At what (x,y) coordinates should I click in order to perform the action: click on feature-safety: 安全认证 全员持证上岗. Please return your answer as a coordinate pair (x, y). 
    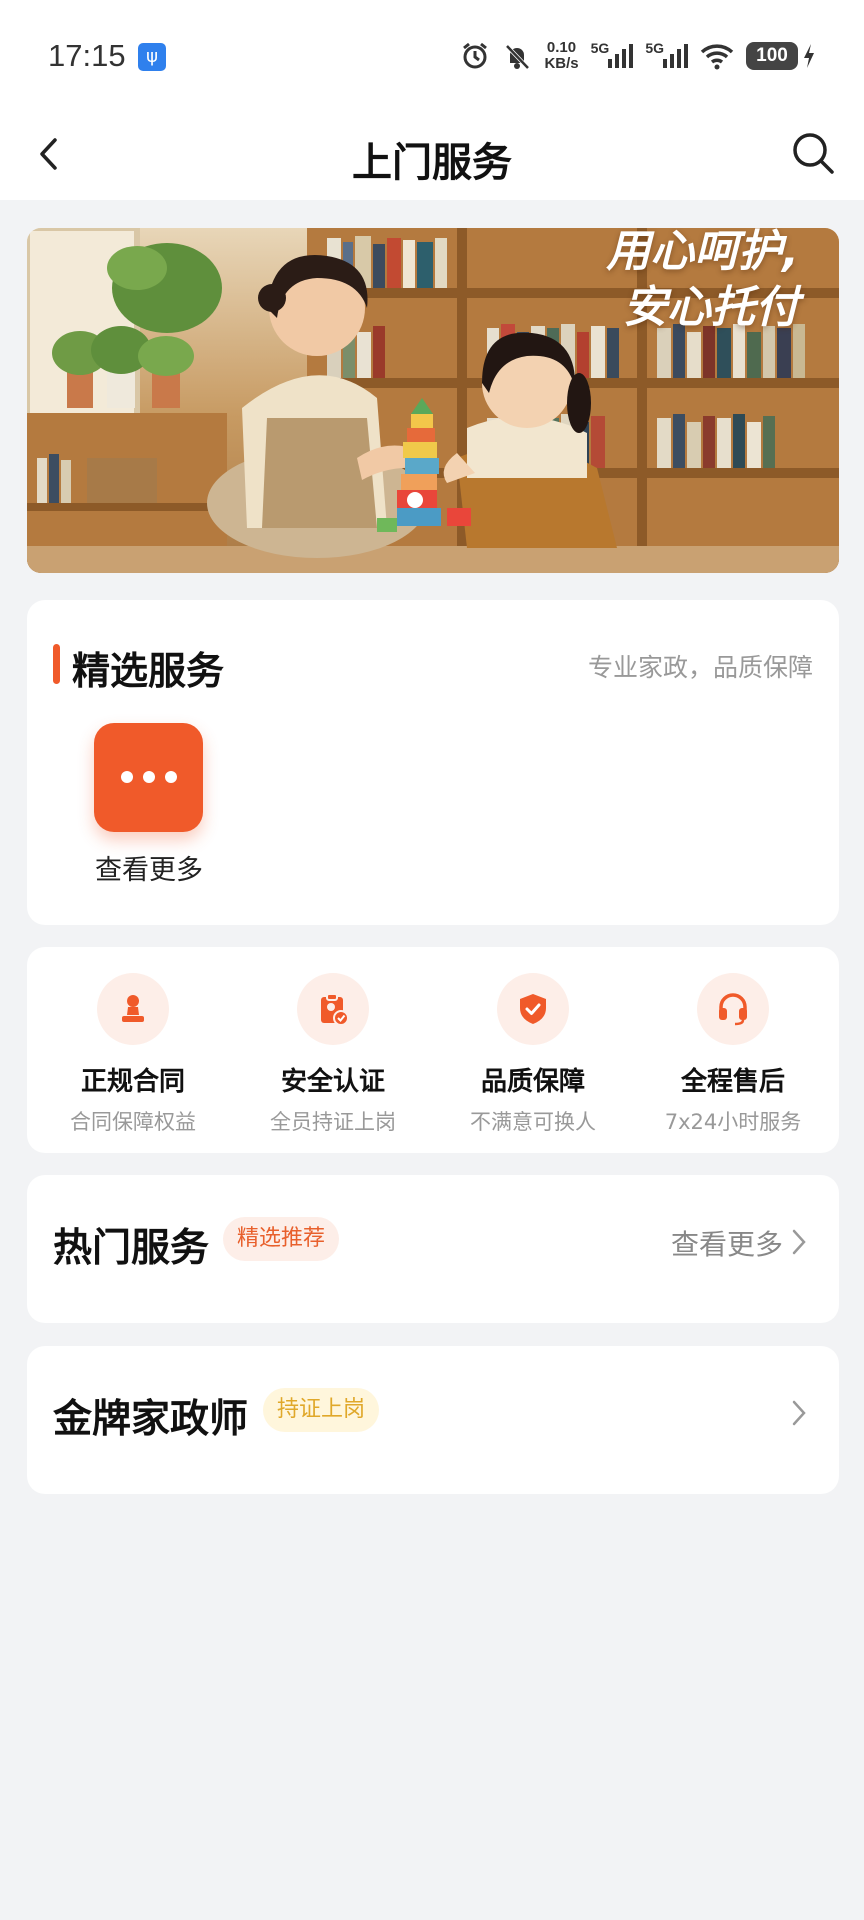
    Looking at the image, I should click on (333, 1054).